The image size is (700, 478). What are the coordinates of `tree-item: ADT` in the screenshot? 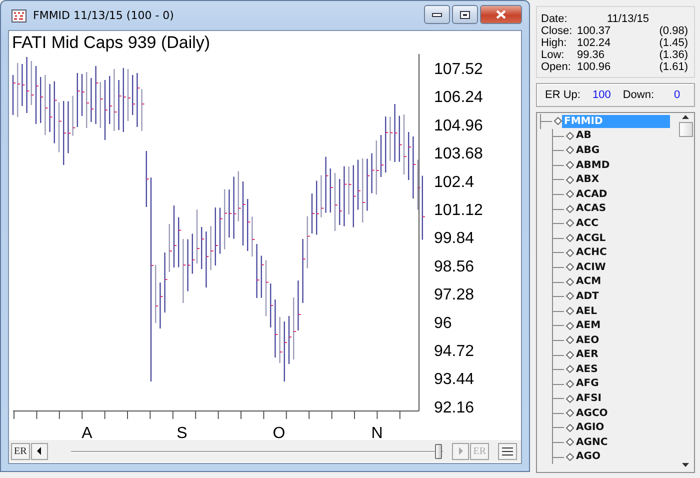 It's located at (587, 296).